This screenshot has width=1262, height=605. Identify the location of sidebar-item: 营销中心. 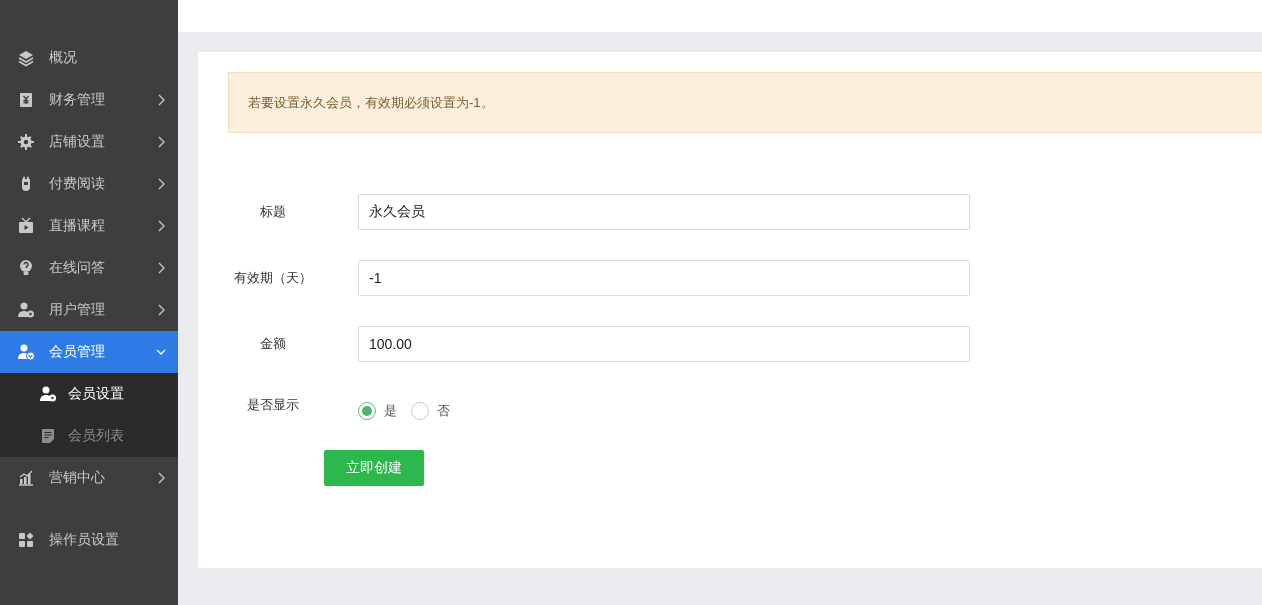
(89, 478).